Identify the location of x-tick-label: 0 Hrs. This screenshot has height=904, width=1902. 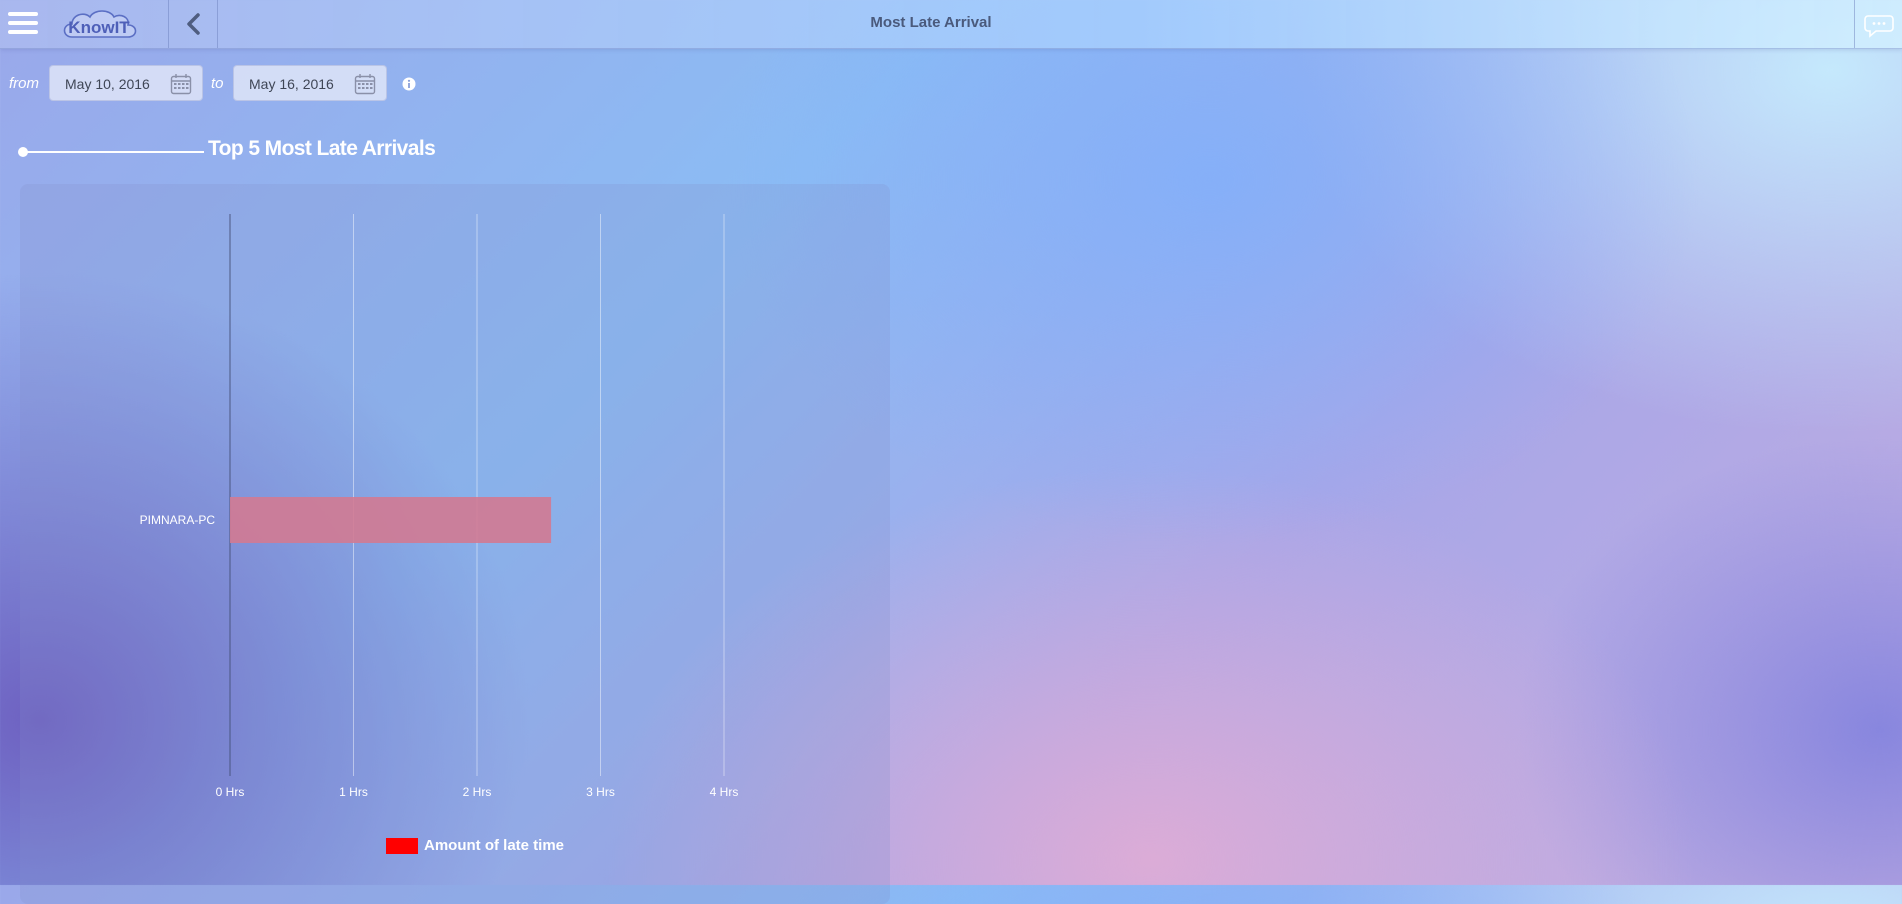
(230, 792).